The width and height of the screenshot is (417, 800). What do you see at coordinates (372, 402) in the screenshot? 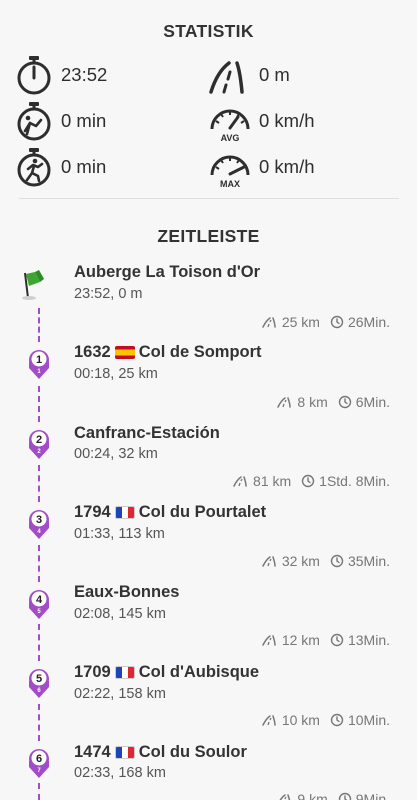
I see `segment-duration: 6Min.` at bounding box center [372, 402].